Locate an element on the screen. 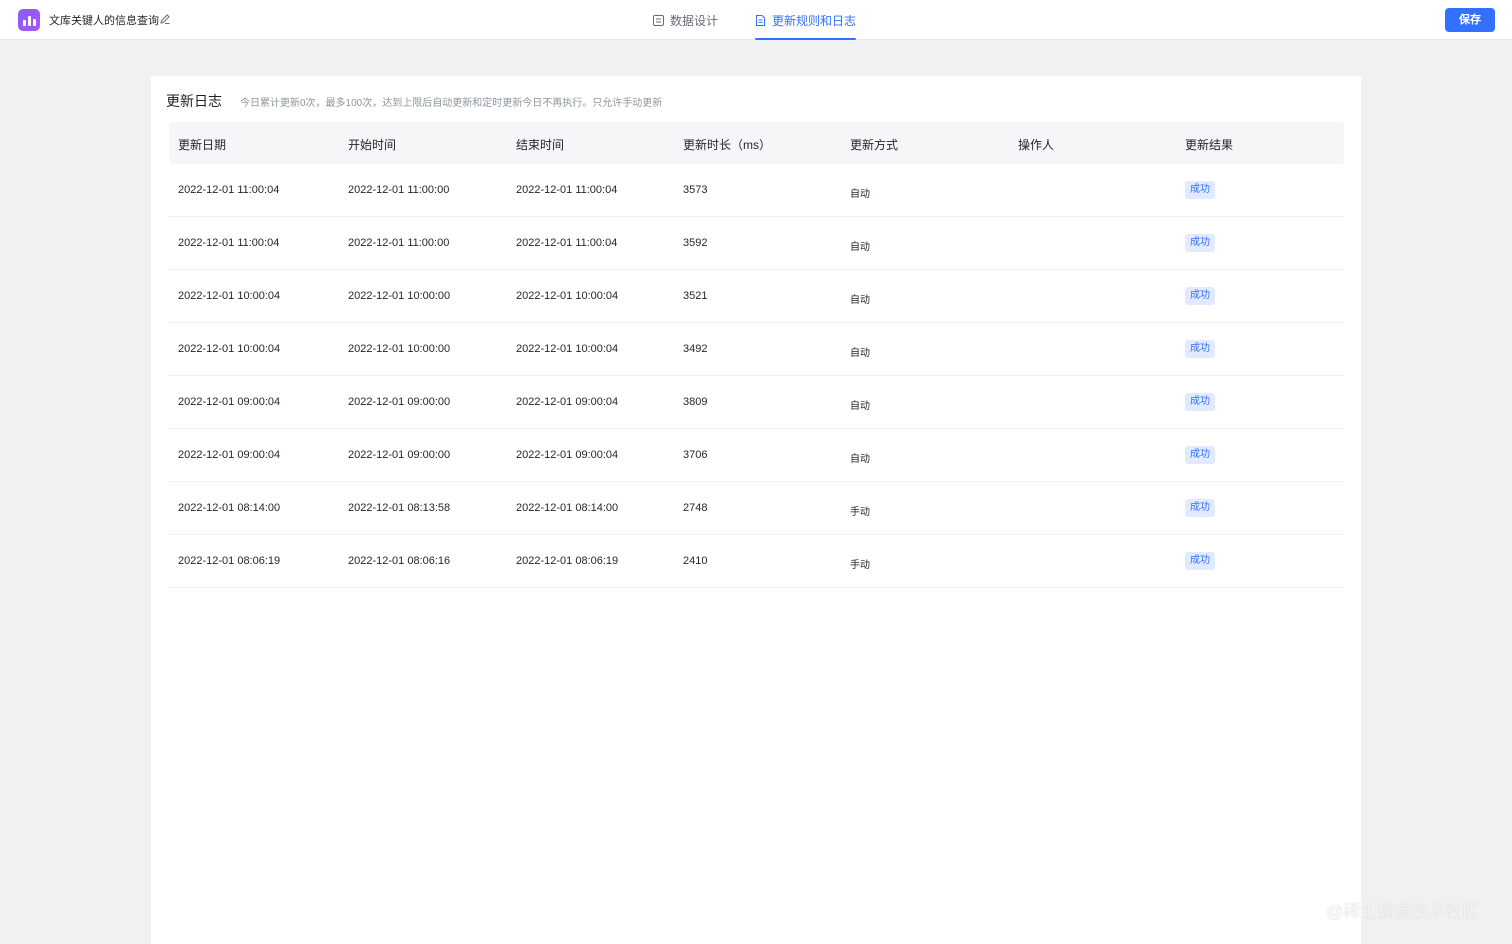 This screenshot has width=1512, height=944. tab-label: 数据设计 is located at coordinates (694, 20).